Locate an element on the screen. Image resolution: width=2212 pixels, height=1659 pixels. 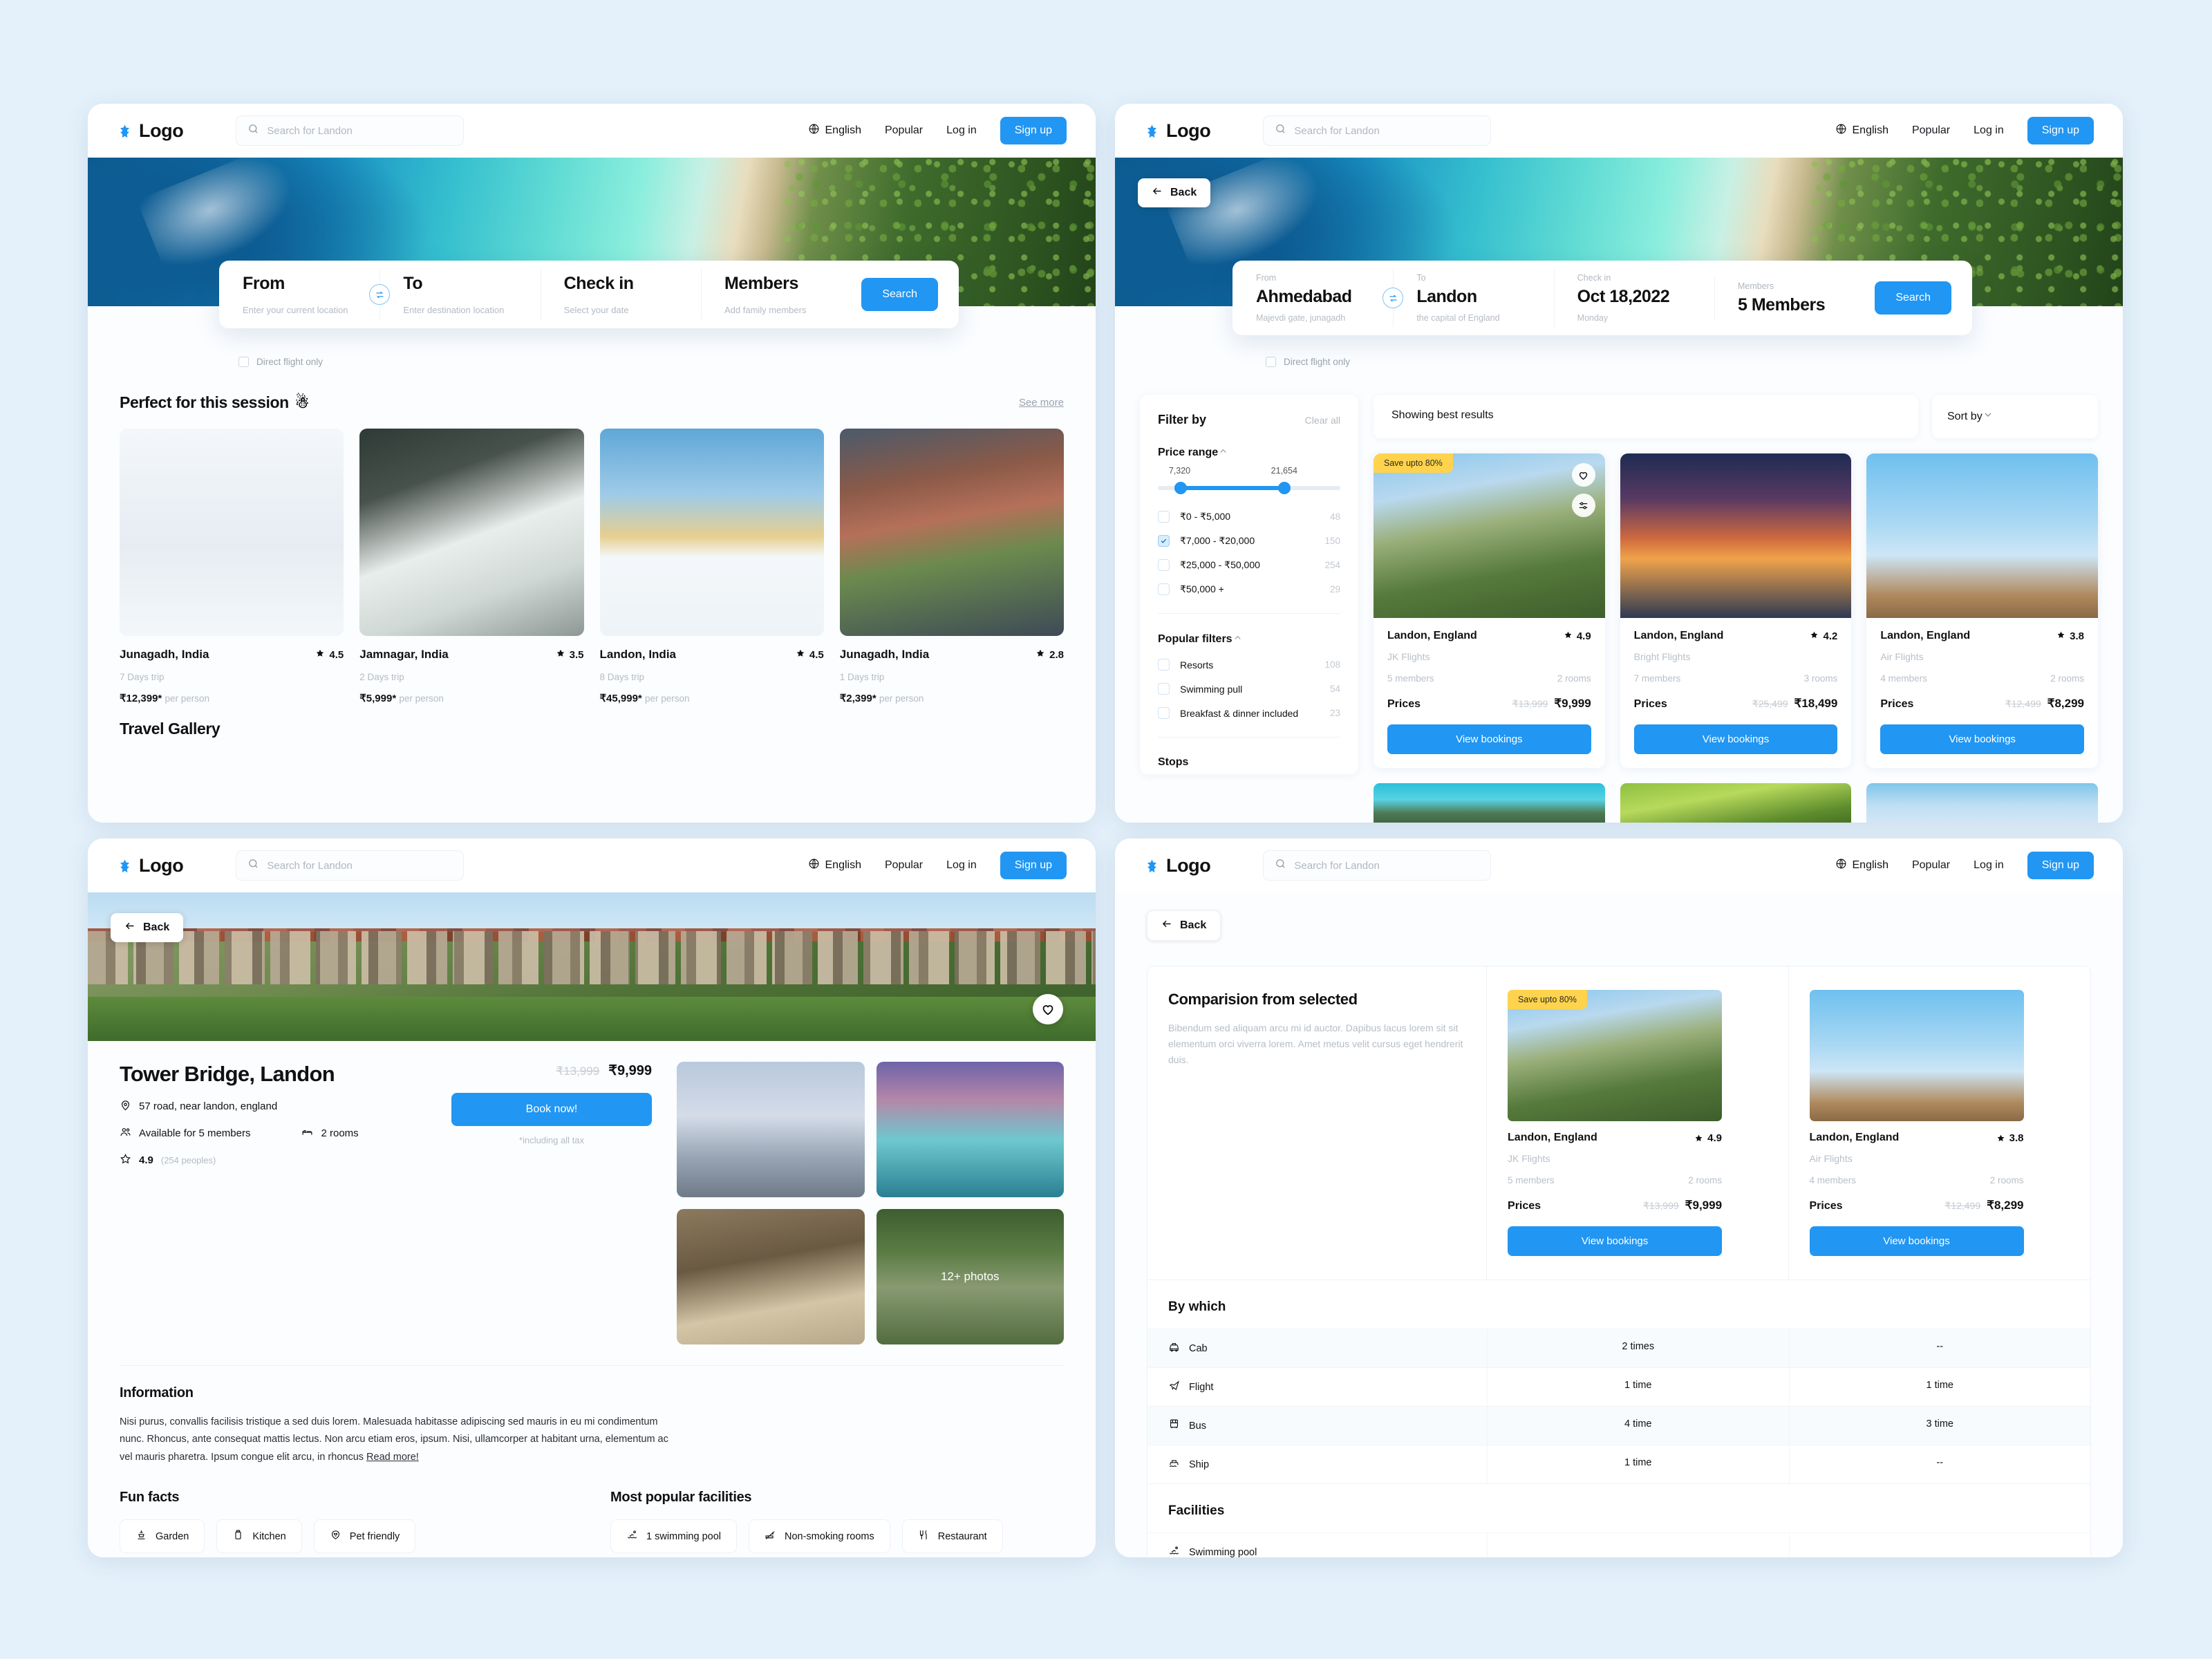
see-more-link: See more is located at coordinates (1042, 403).